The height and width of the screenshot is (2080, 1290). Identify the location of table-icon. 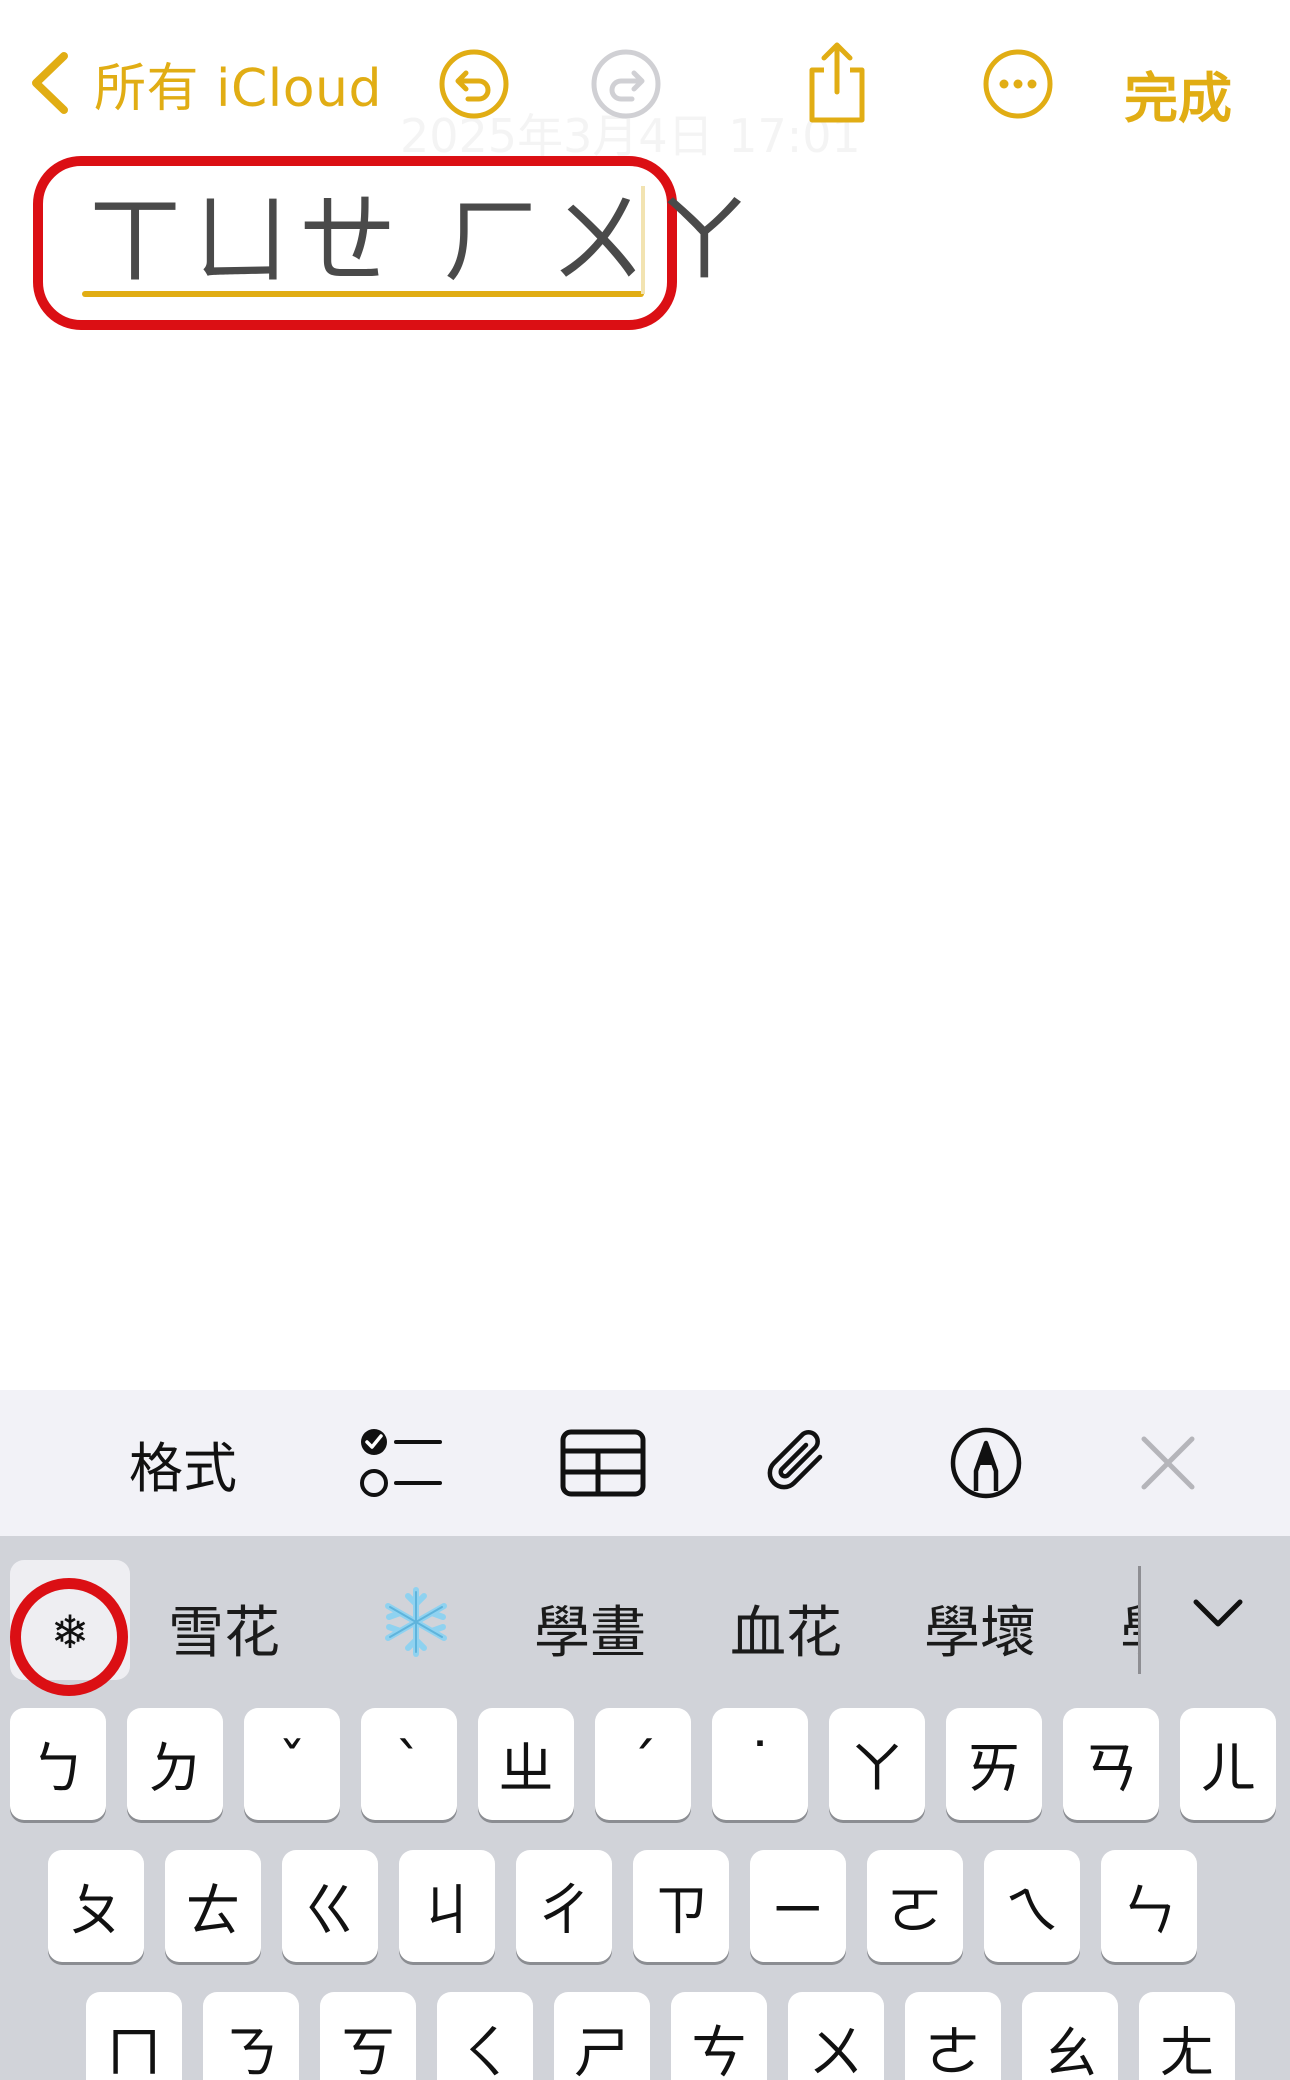
(603, 1463).